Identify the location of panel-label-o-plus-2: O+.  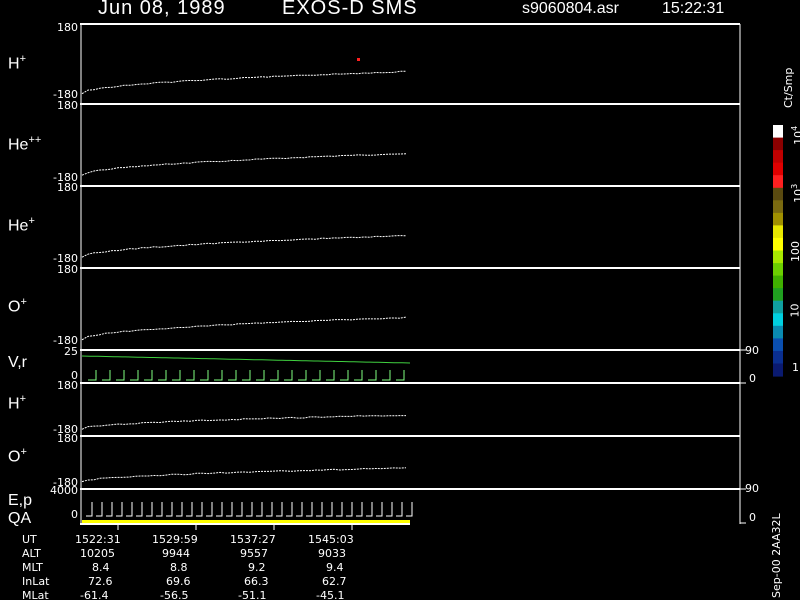
(17, 456).